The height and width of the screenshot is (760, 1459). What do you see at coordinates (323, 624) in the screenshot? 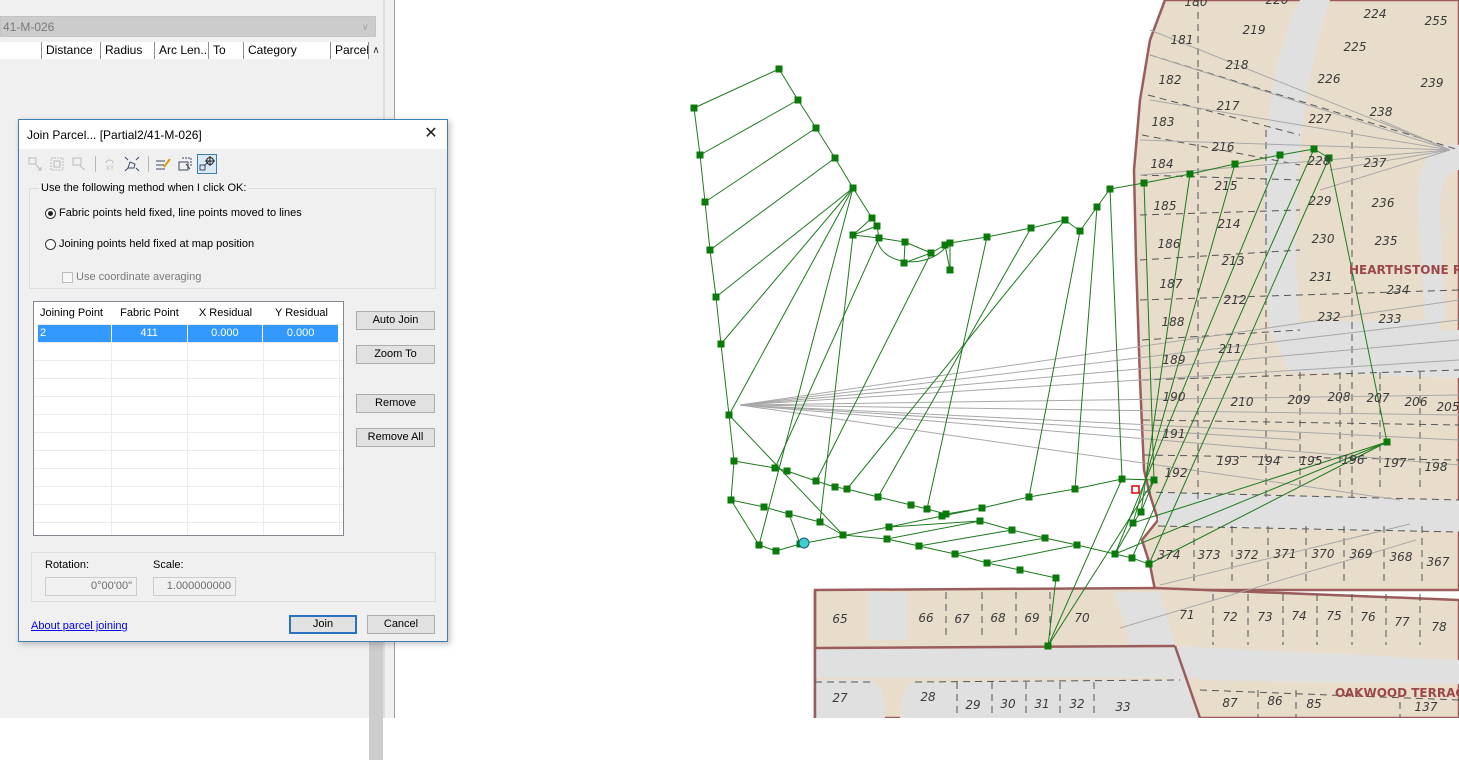
I see `join-button: Join` at bounding box center [323, 624].